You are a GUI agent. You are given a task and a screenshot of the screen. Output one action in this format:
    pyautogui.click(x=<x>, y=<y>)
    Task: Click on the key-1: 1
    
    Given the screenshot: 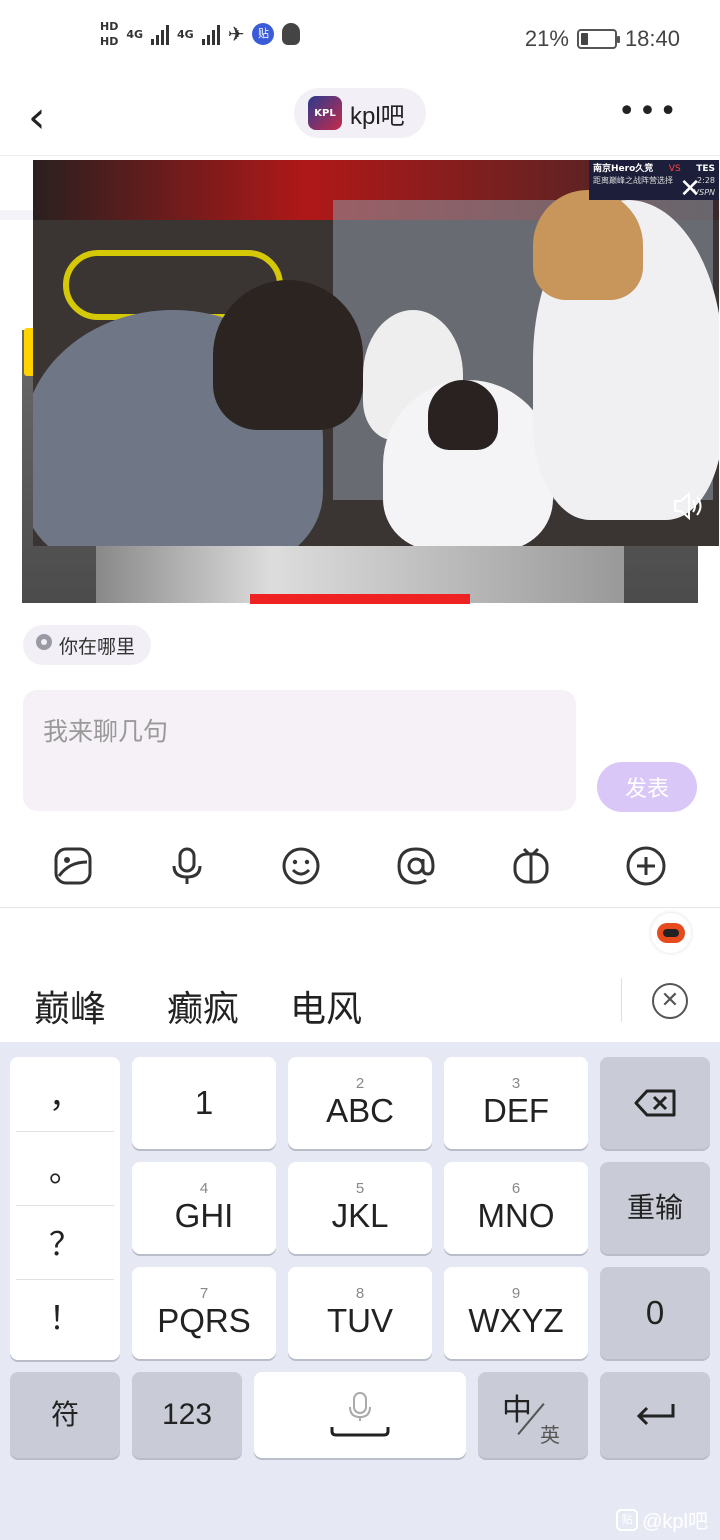 What is the action you would take?
    pyautogui.click(x=204, y=1103)
    